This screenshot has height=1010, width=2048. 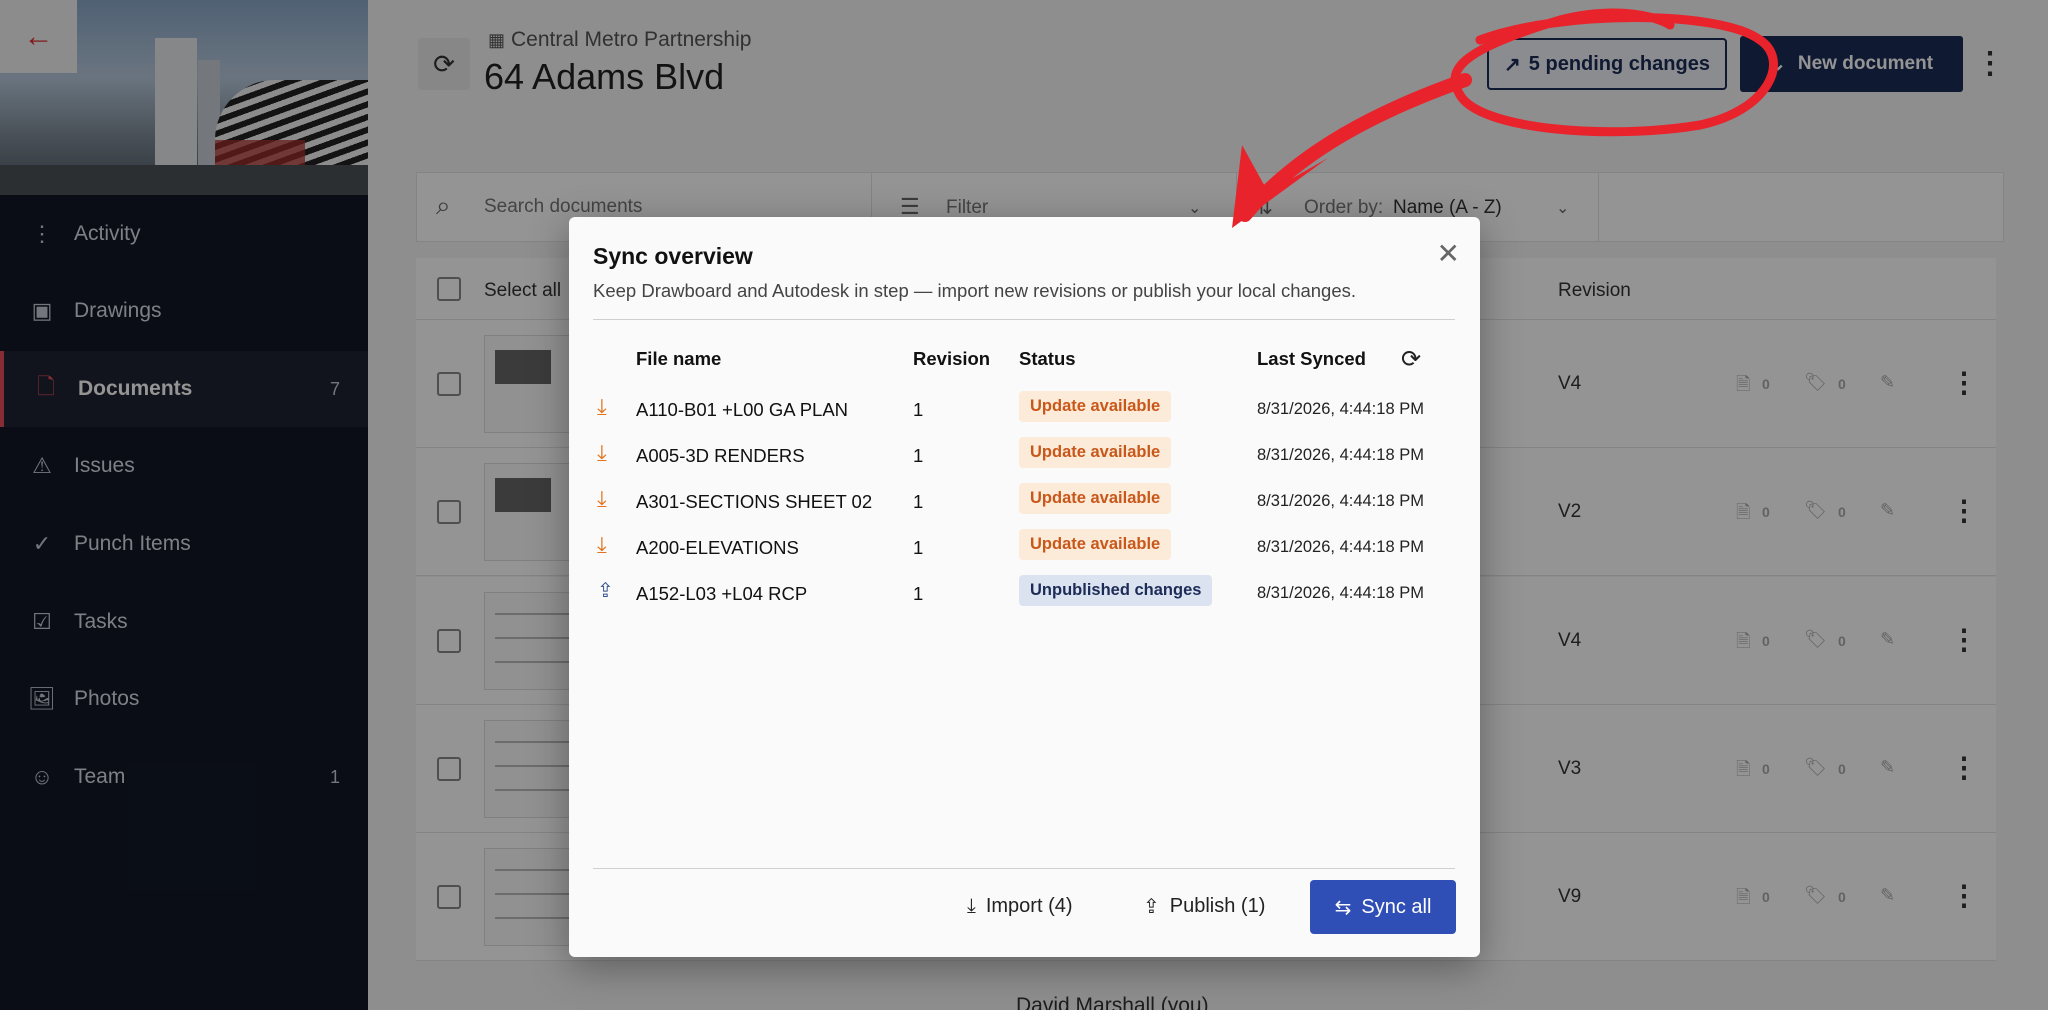 I want to click on dialog-title: Sync overview, so click(x=673, y=256).